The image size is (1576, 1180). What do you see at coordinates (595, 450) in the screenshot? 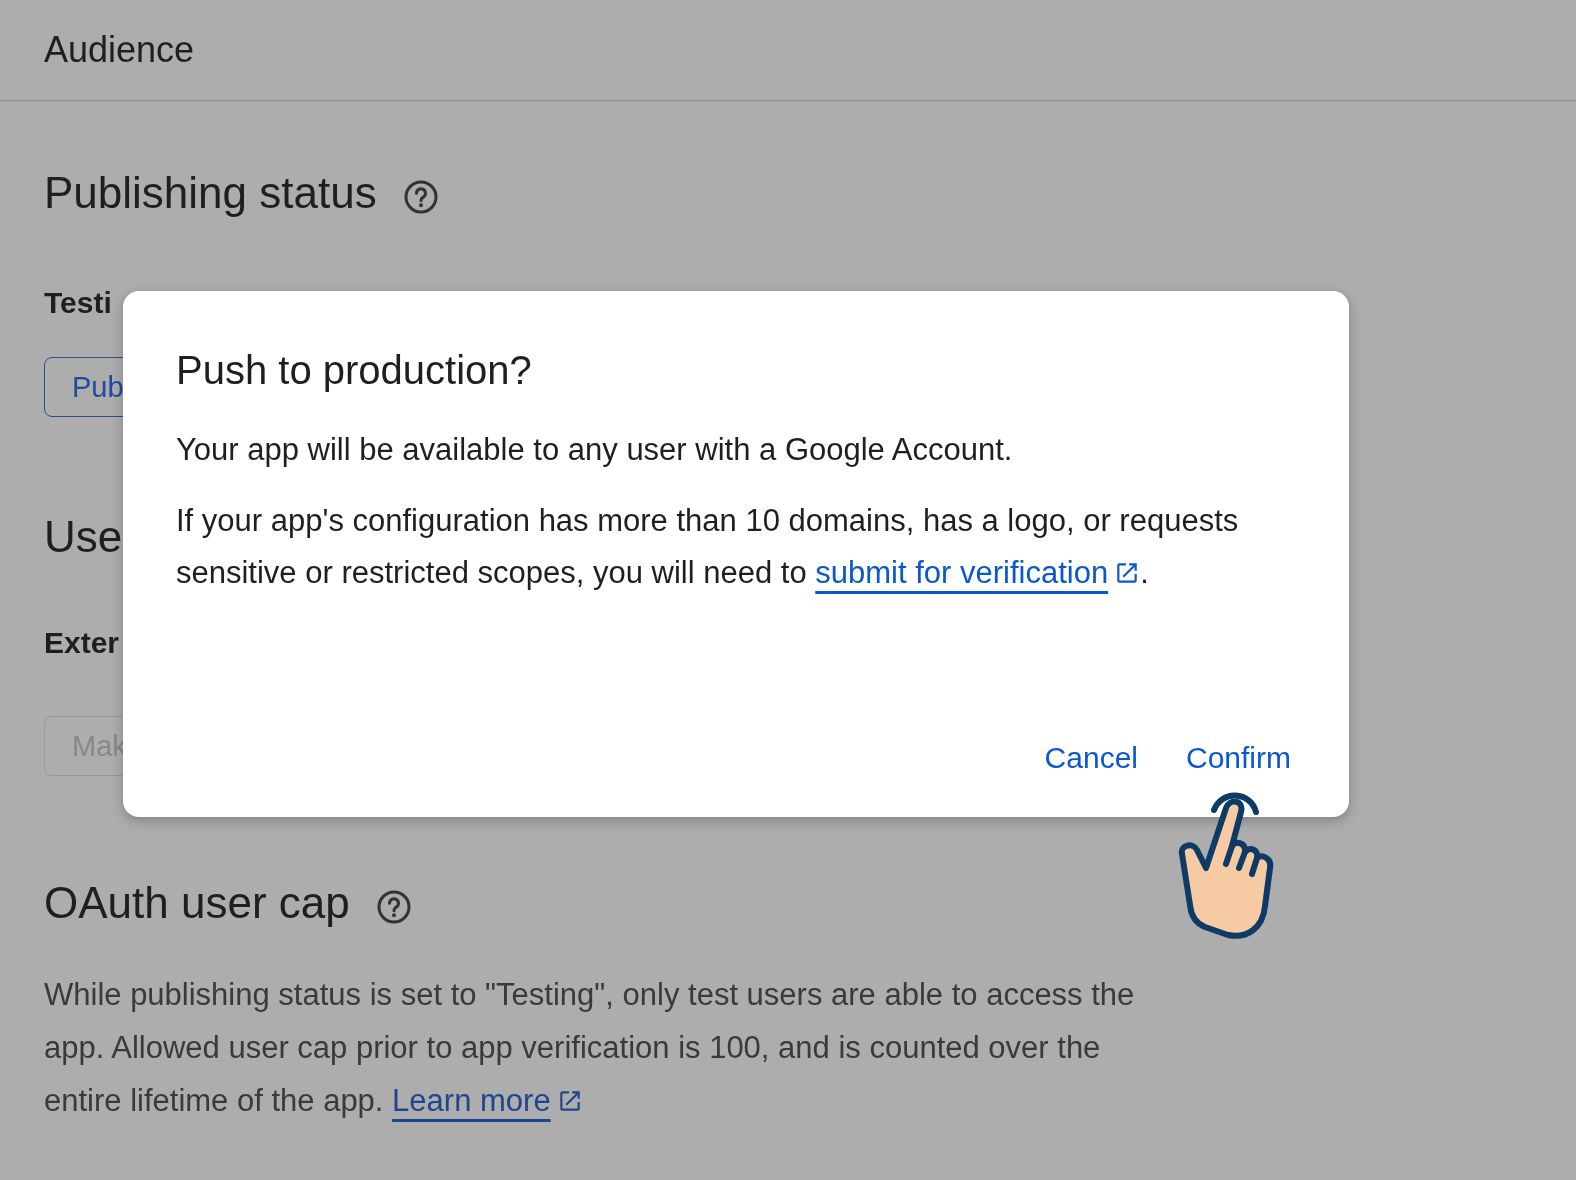
I see `dialog-message: Your app will be available to any user with a Google Account.` at bounding box center [595, 450].